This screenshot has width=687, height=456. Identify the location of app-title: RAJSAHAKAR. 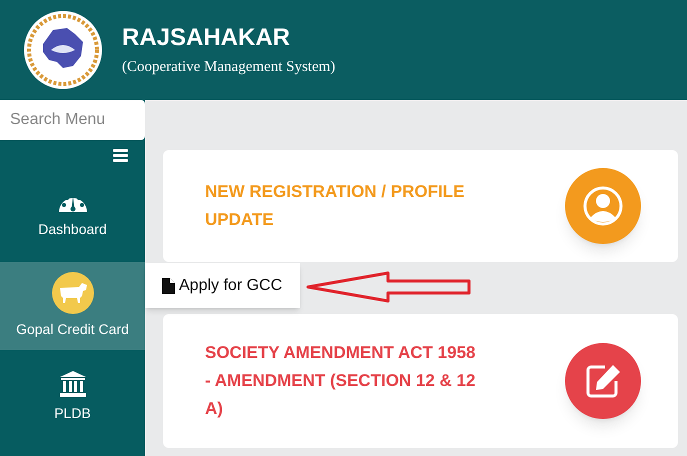
(207, 38).